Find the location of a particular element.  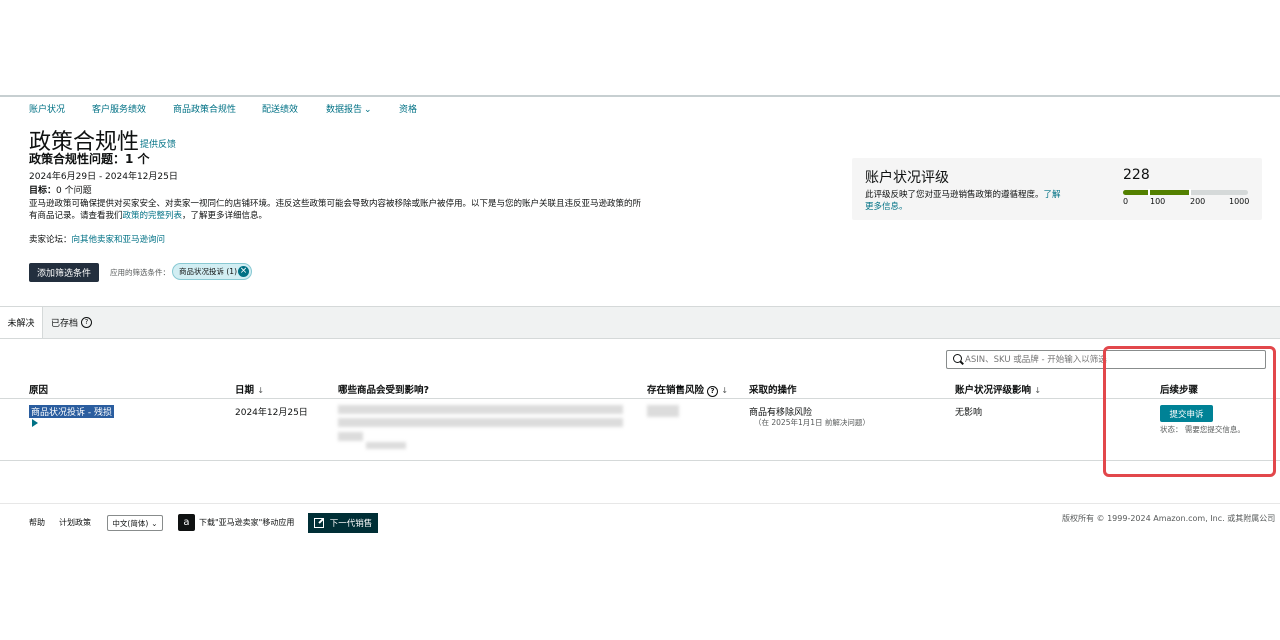

nav-item-shipping: 配送绩效 is located at coordinates (280, 108).